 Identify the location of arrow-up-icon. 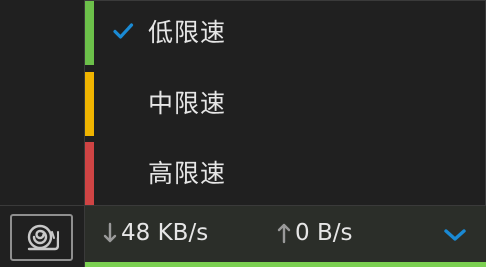
(284, 233).